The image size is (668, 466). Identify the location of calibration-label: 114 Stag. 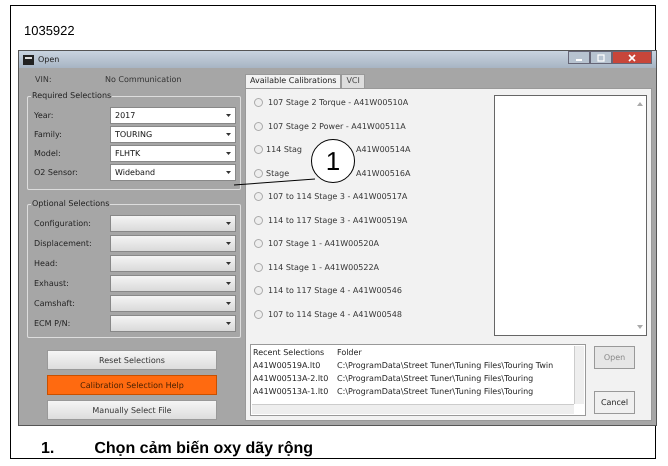
(284, 149).